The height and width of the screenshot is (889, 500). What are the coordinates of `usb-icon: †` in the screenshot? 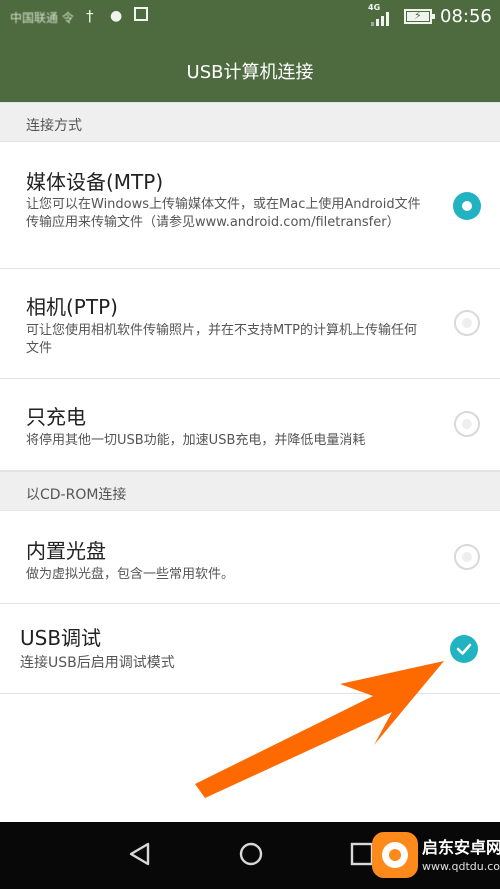 It's located at (90, 16).